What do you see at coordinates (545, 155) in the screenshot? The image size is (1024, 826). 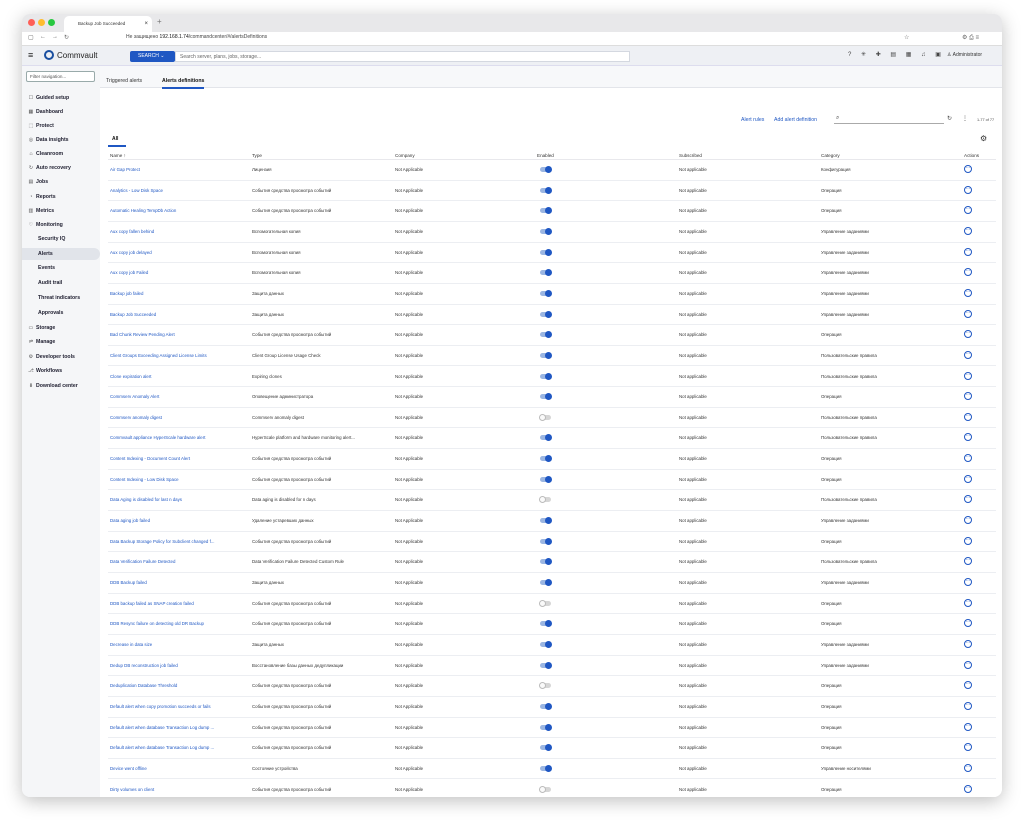 I see `col-enabled: Enabled` at bounding box center [545, 155].